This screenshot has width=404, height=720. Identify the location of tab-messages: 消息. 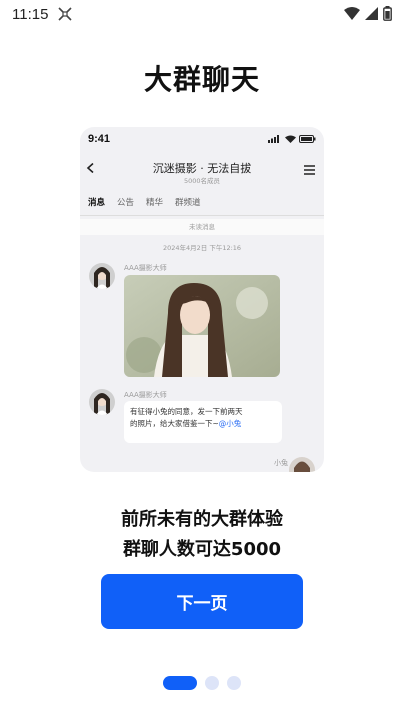
(96, 202).